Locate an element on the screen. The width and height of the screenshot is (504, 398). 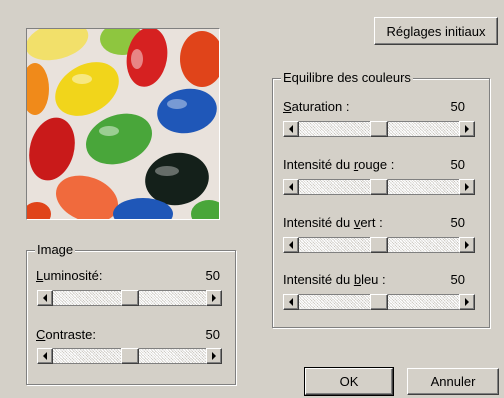
saturation-decrease-button is located at coordinates (291, 129).